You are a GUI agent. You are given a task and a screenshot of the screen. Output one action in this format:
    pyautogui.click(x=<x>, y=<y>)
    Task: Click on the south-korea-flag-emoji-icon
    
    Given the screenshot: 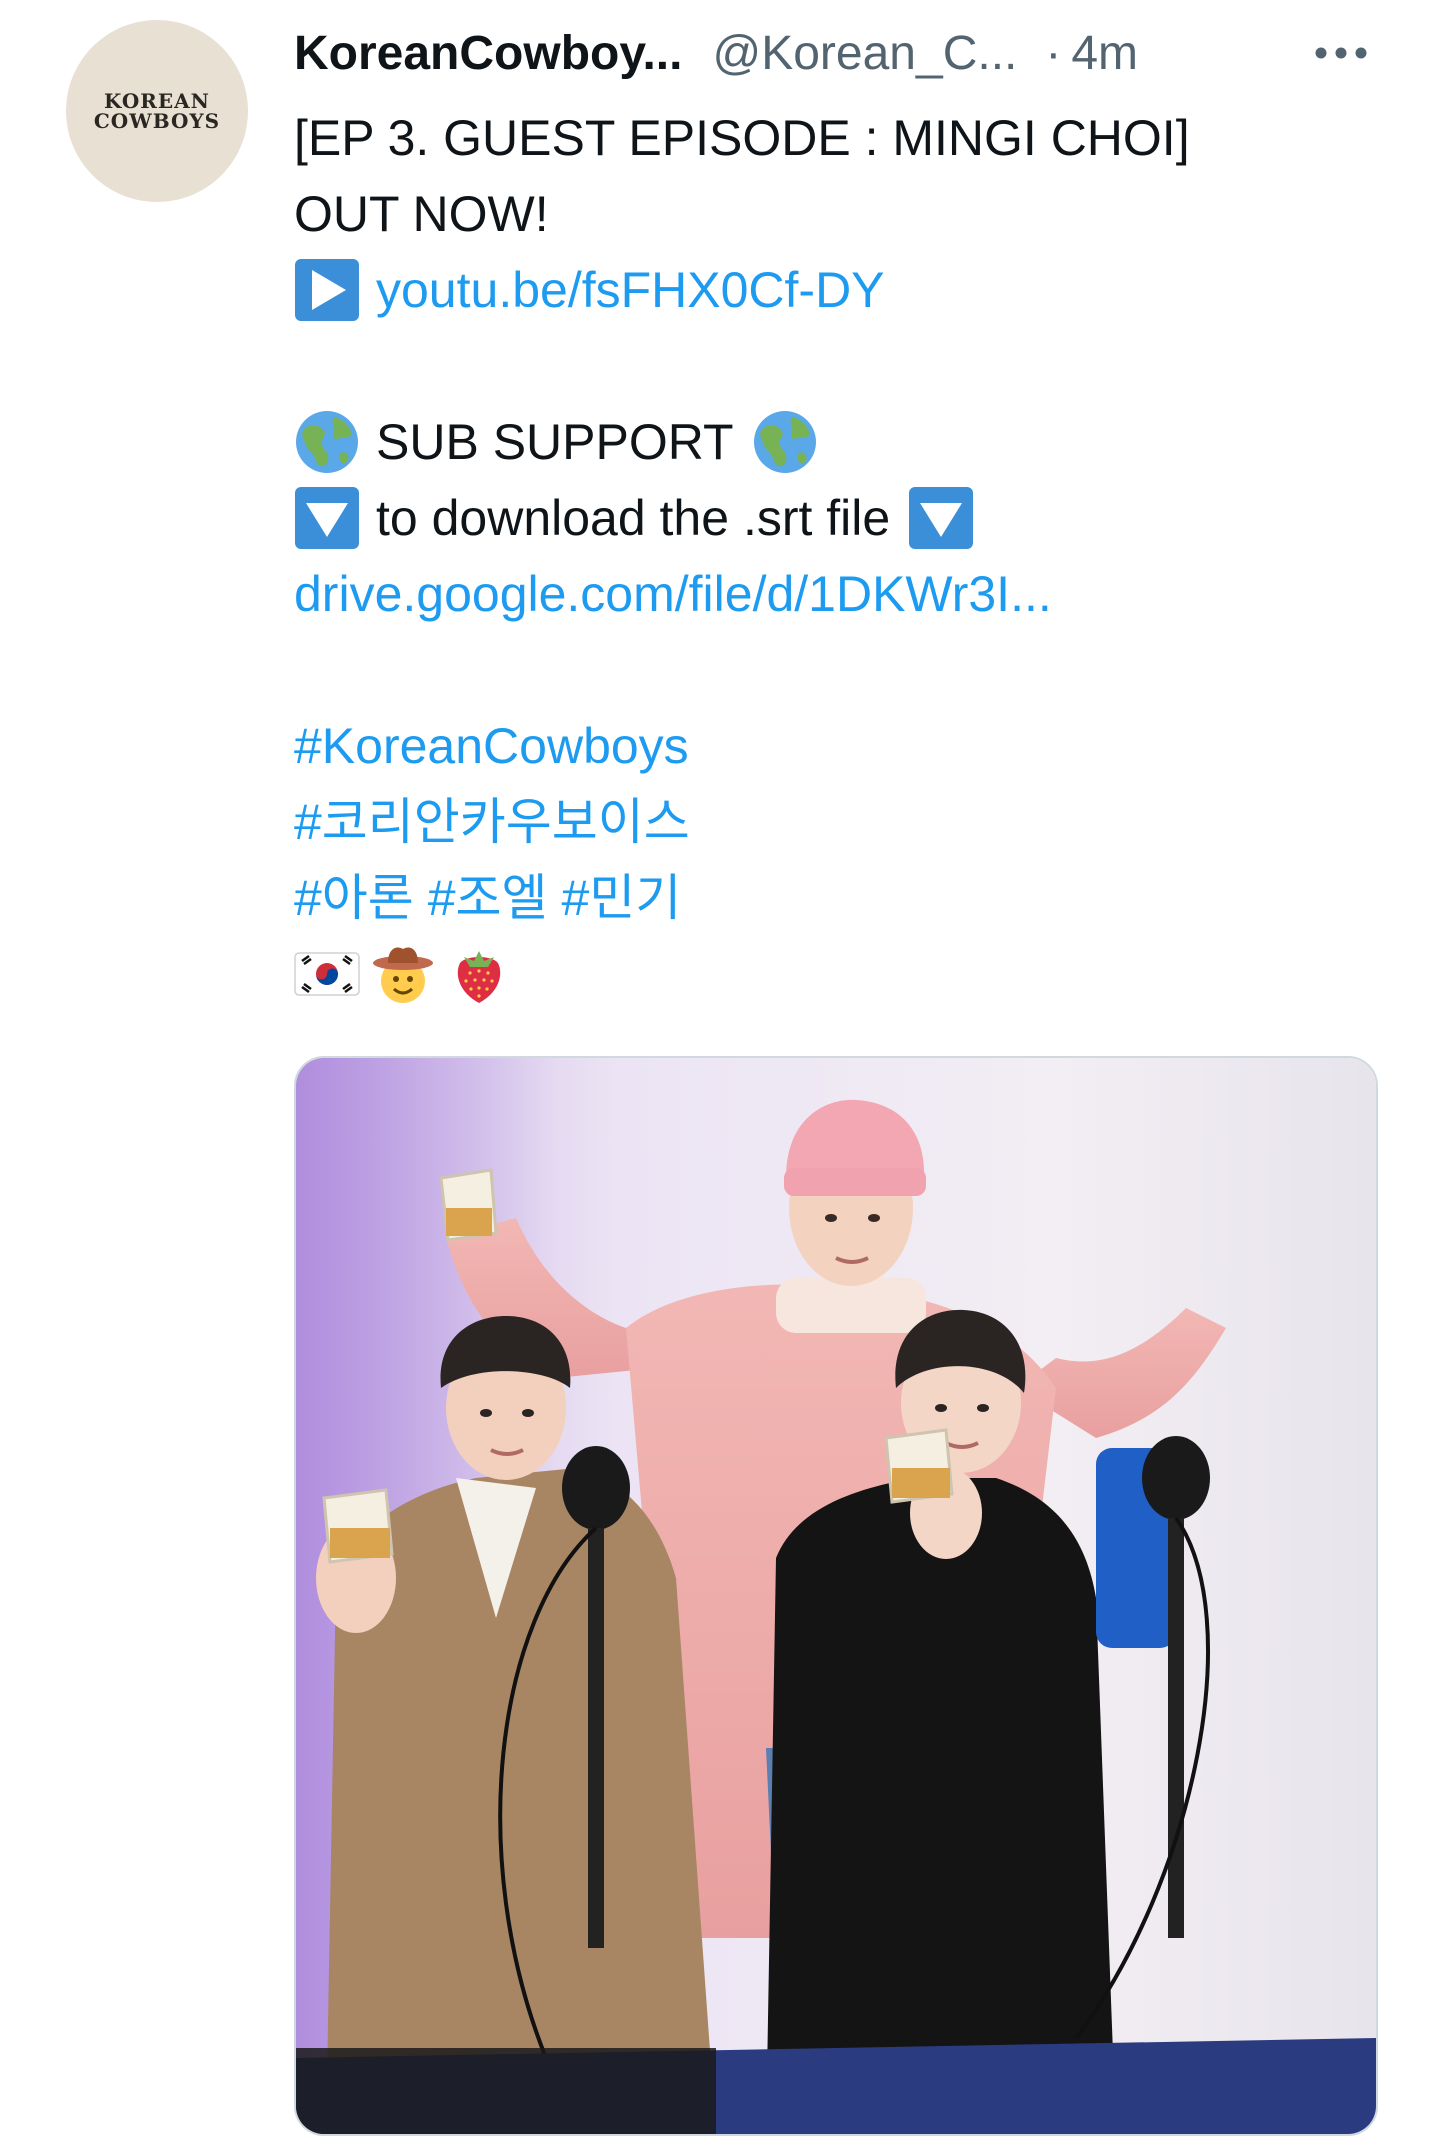 What is the action you would take?
    pyautogui.click(x=327, y=974)
    